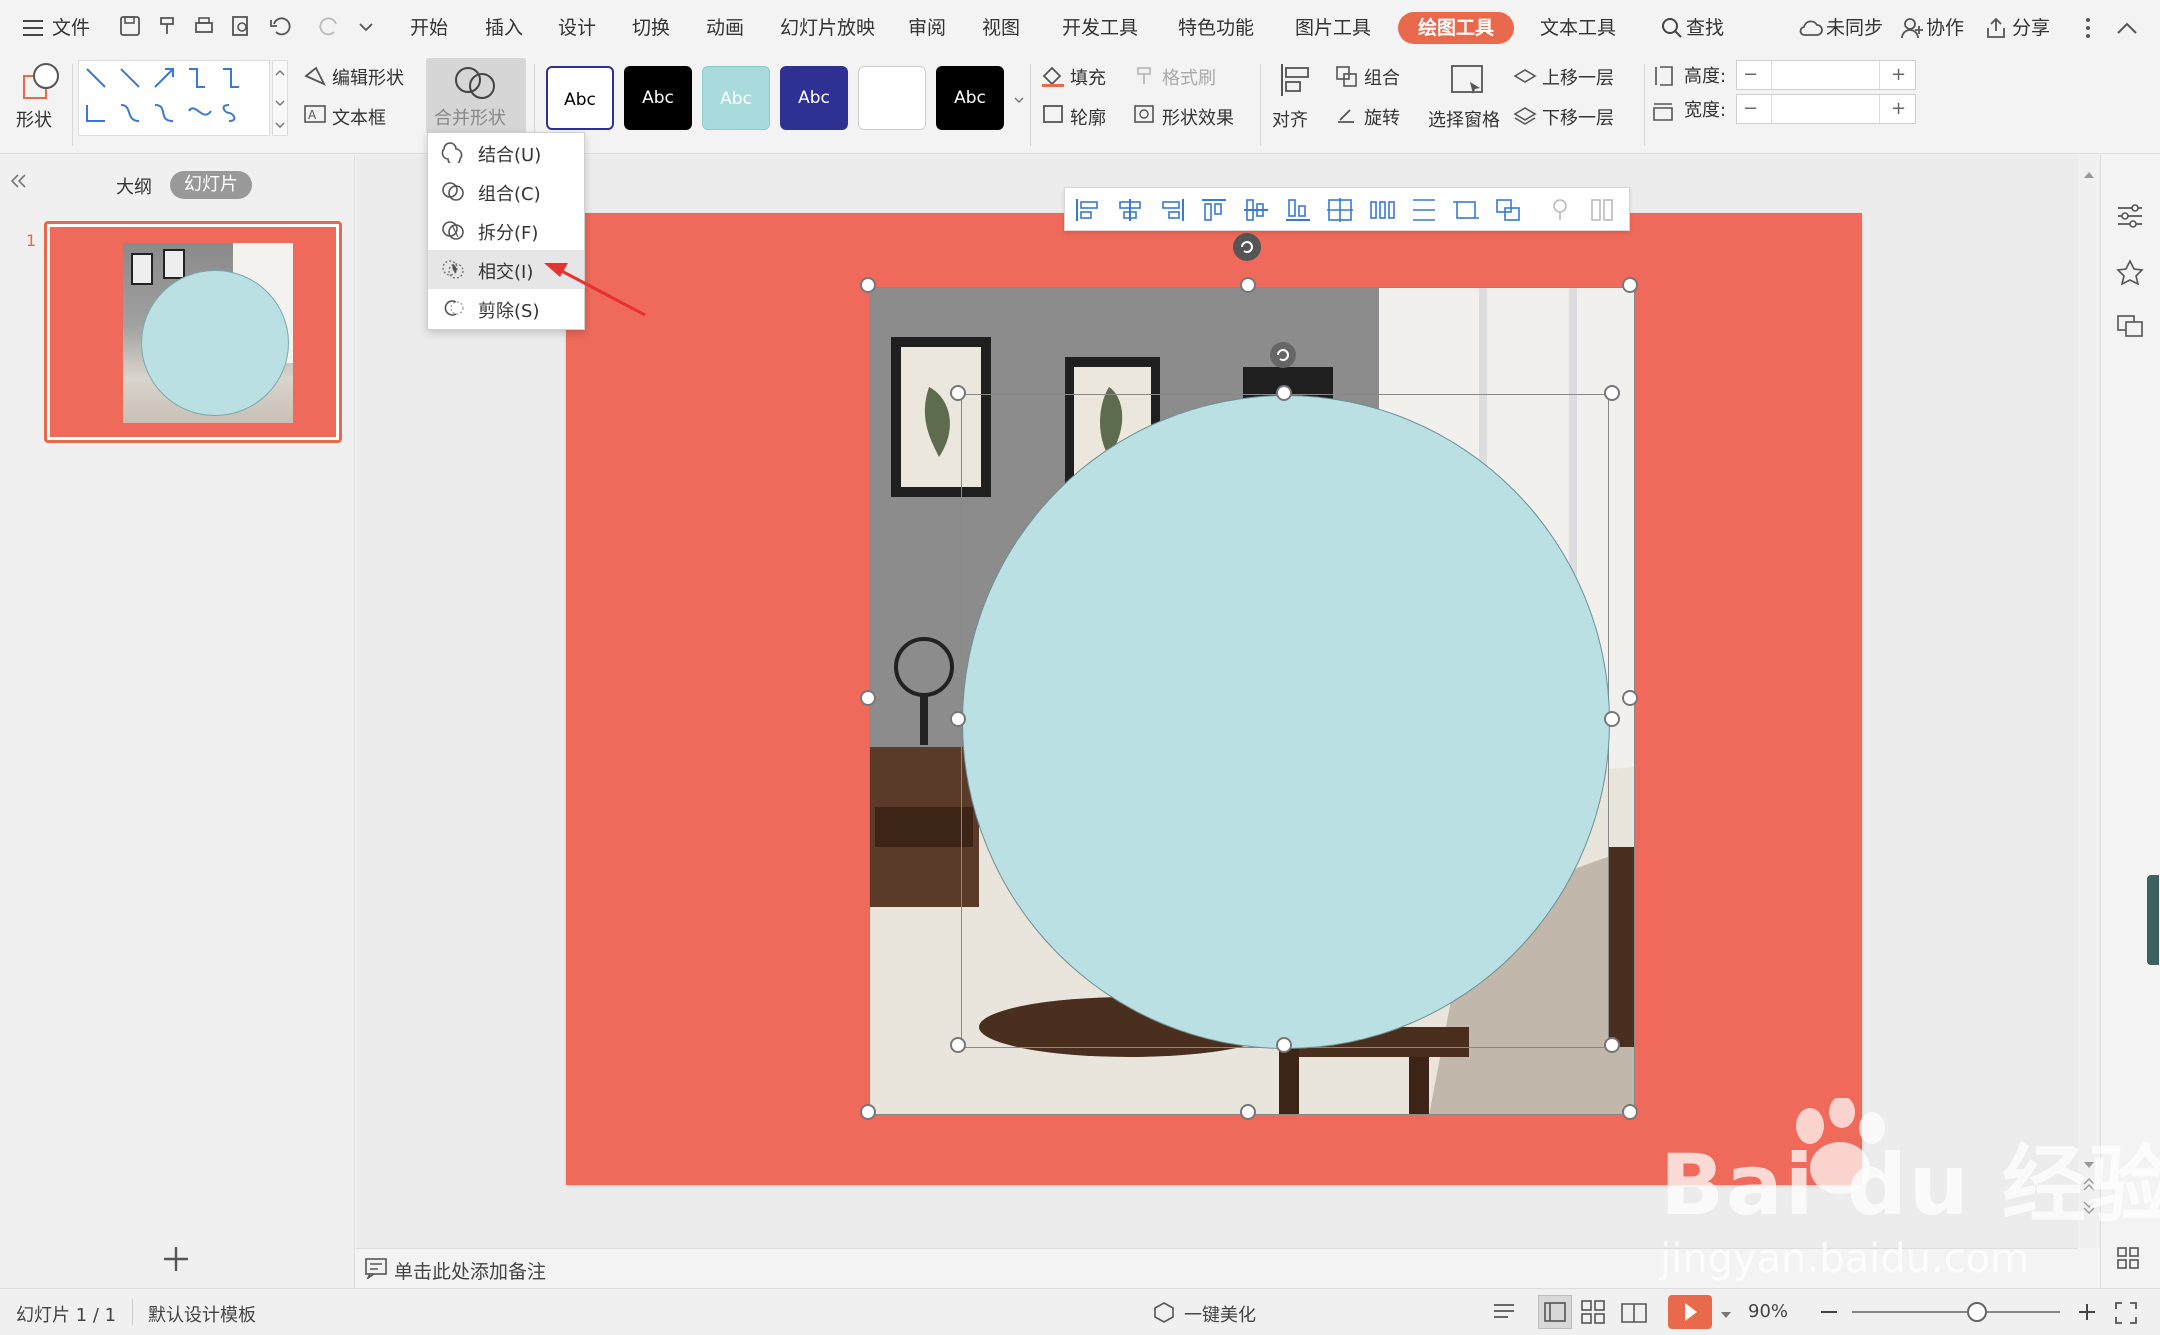  Describe the element at coordinates (1956, 1312) in the screenshot. I see `zoom-slider` at that location.